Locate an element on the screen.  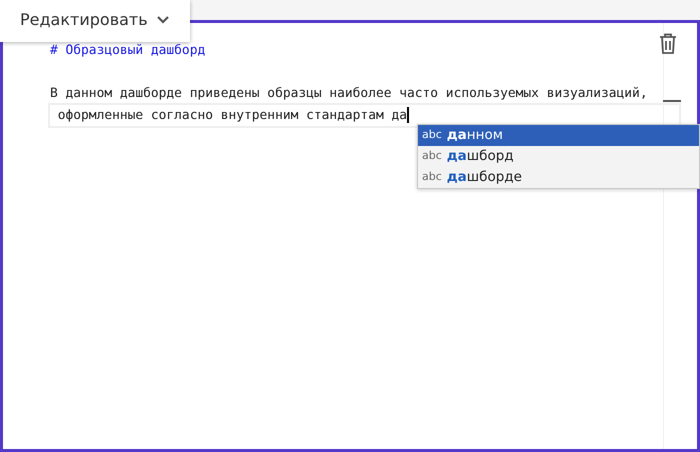
text-line: В данном дашборде приведены образцы наиболее часто используемых визуализаций, is located at coordinates (349, 93).